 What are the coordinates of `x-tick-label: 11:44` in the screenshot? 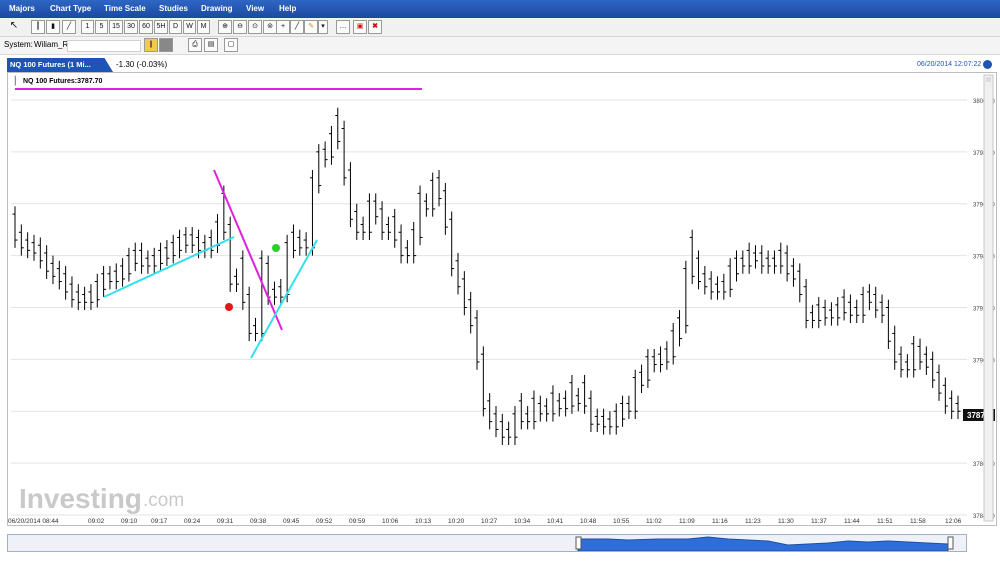 It's located at (852, 521).